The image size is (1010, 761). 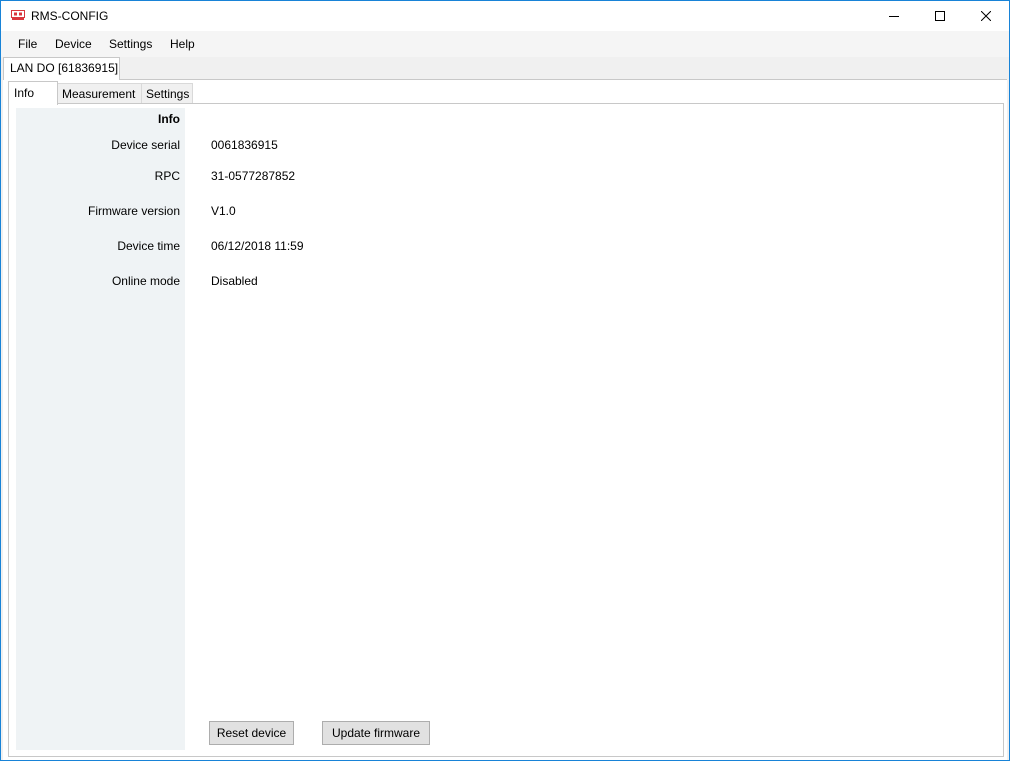 What do you see at coordinates (505, 16) in the screenshot?
I see `title-bar: RMS-CONFIG` at bounding box center [505, 16].